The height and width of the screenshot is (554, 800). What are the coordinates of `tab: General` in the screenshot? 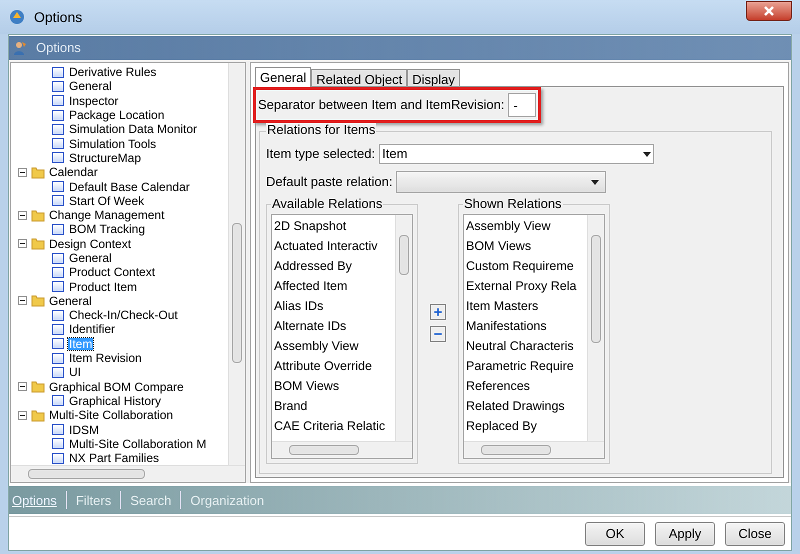 It's located at (283, 77).